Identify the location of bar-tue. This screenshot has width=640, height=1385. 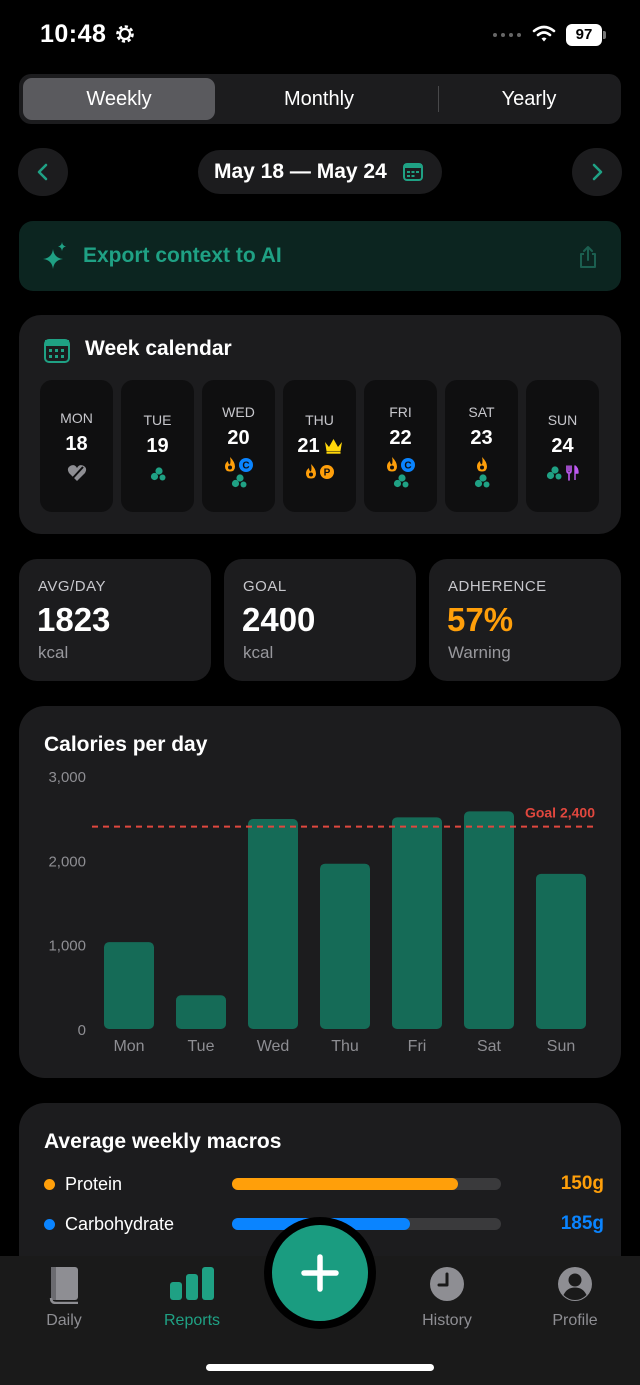
(201, 1012).